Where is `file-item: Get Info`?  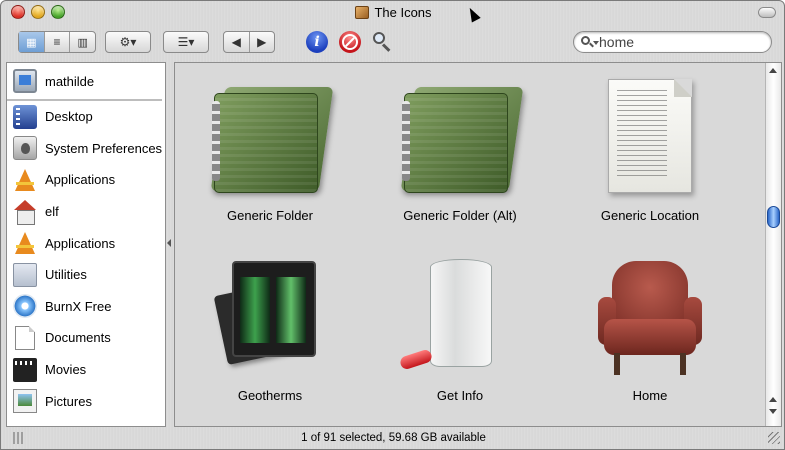
file-item: Get Info is located at coordinates (460, 328).